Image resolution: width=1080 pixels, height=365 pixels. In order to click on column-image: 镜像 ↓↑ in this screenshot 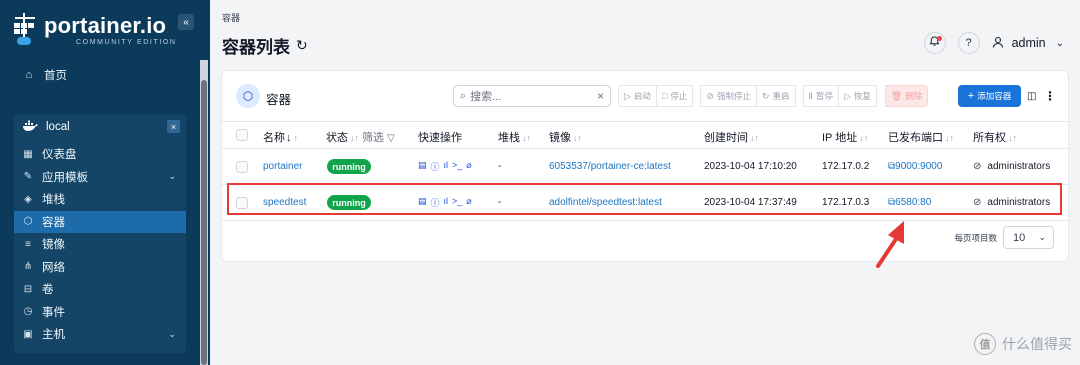, I will do `click(565, 137)`.